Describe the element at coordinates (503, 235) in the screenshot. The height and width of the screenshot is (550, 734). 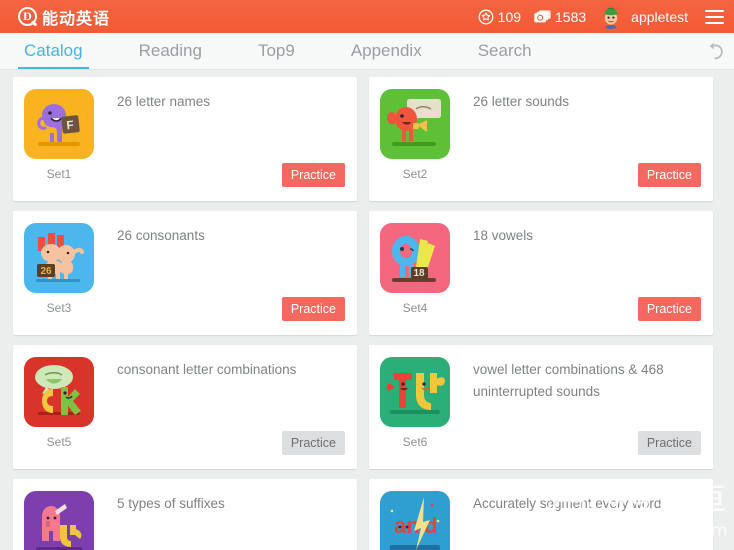
I see `card-title: 18 vowels` at that location.